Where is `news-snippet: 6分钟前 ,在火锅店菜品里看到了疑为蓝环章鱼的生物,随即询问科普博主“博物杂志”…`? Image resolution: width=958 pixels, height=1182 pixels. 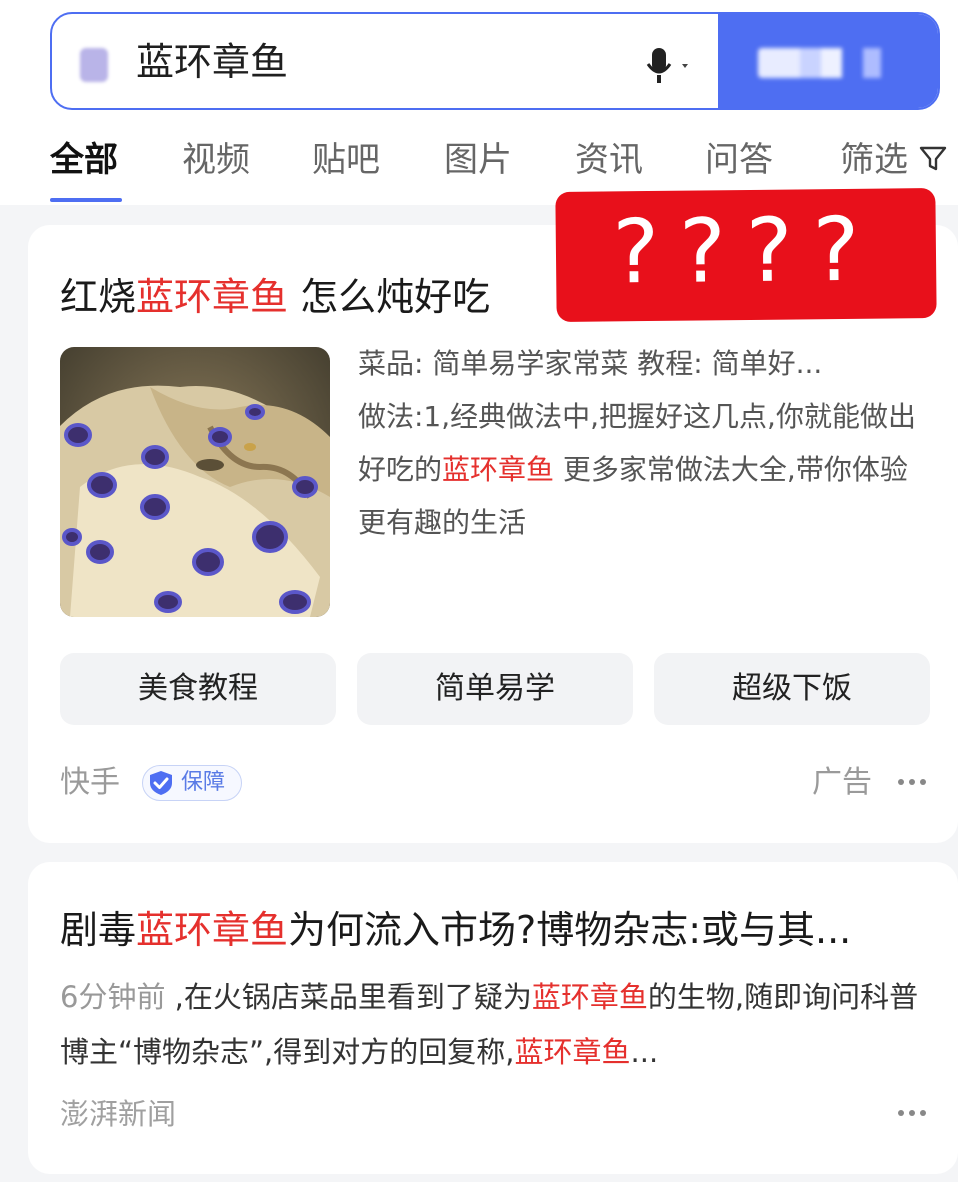
news-snippet: 6分钟前 ,在火锅店菜品里看到了疑为蓝环章鱼的生物,随即询问科普博主“博物杂志”… is located at coordinates (489, 1024).